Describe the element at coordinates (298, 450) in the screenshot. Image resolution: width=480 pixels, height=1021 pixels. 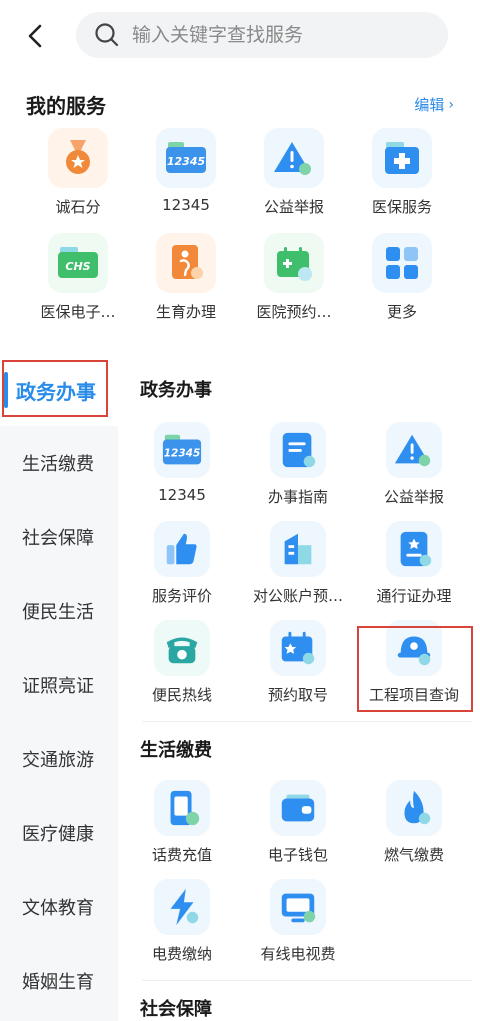
I see `guide-document-icon` at that location.